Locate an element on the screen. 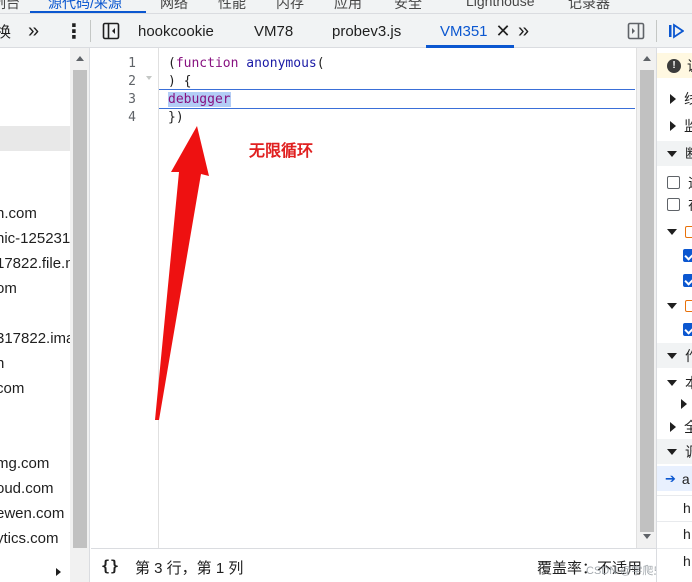 The height and width of the screenshot is (582, 692). pause-on-caught-checkbox: 在 is located at coordinates (674, 204).